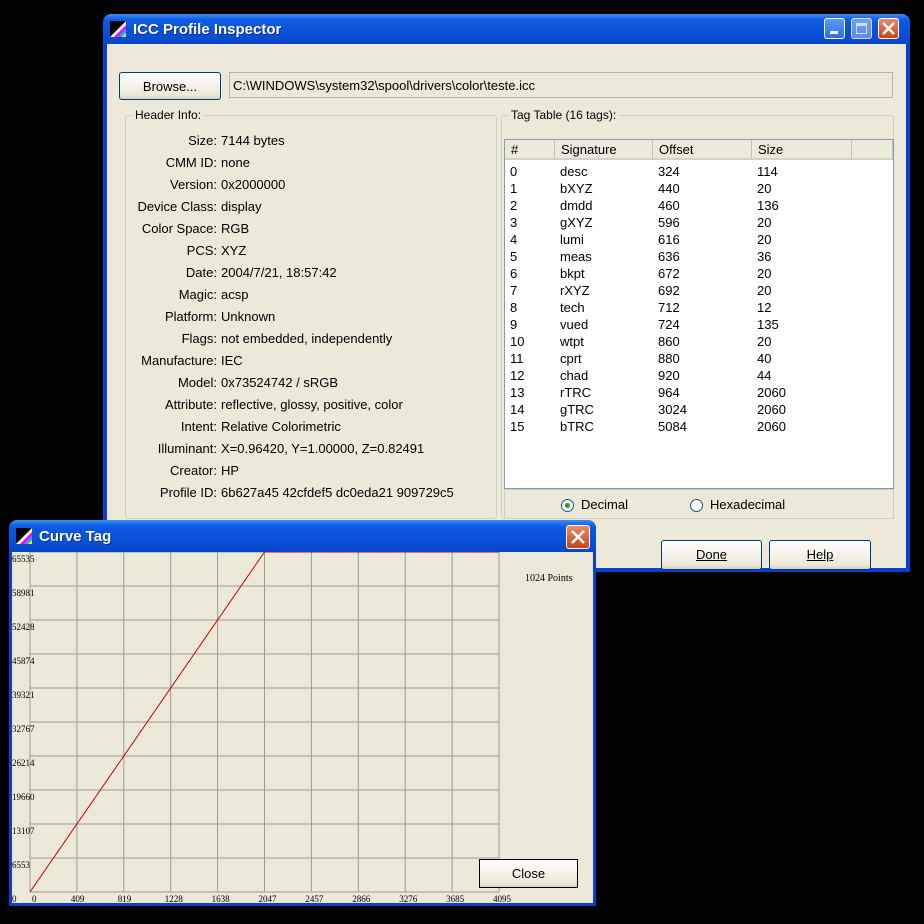 This screenshot has width=924, height=924. I want to click on column-header: Signature, so click(604, 150).